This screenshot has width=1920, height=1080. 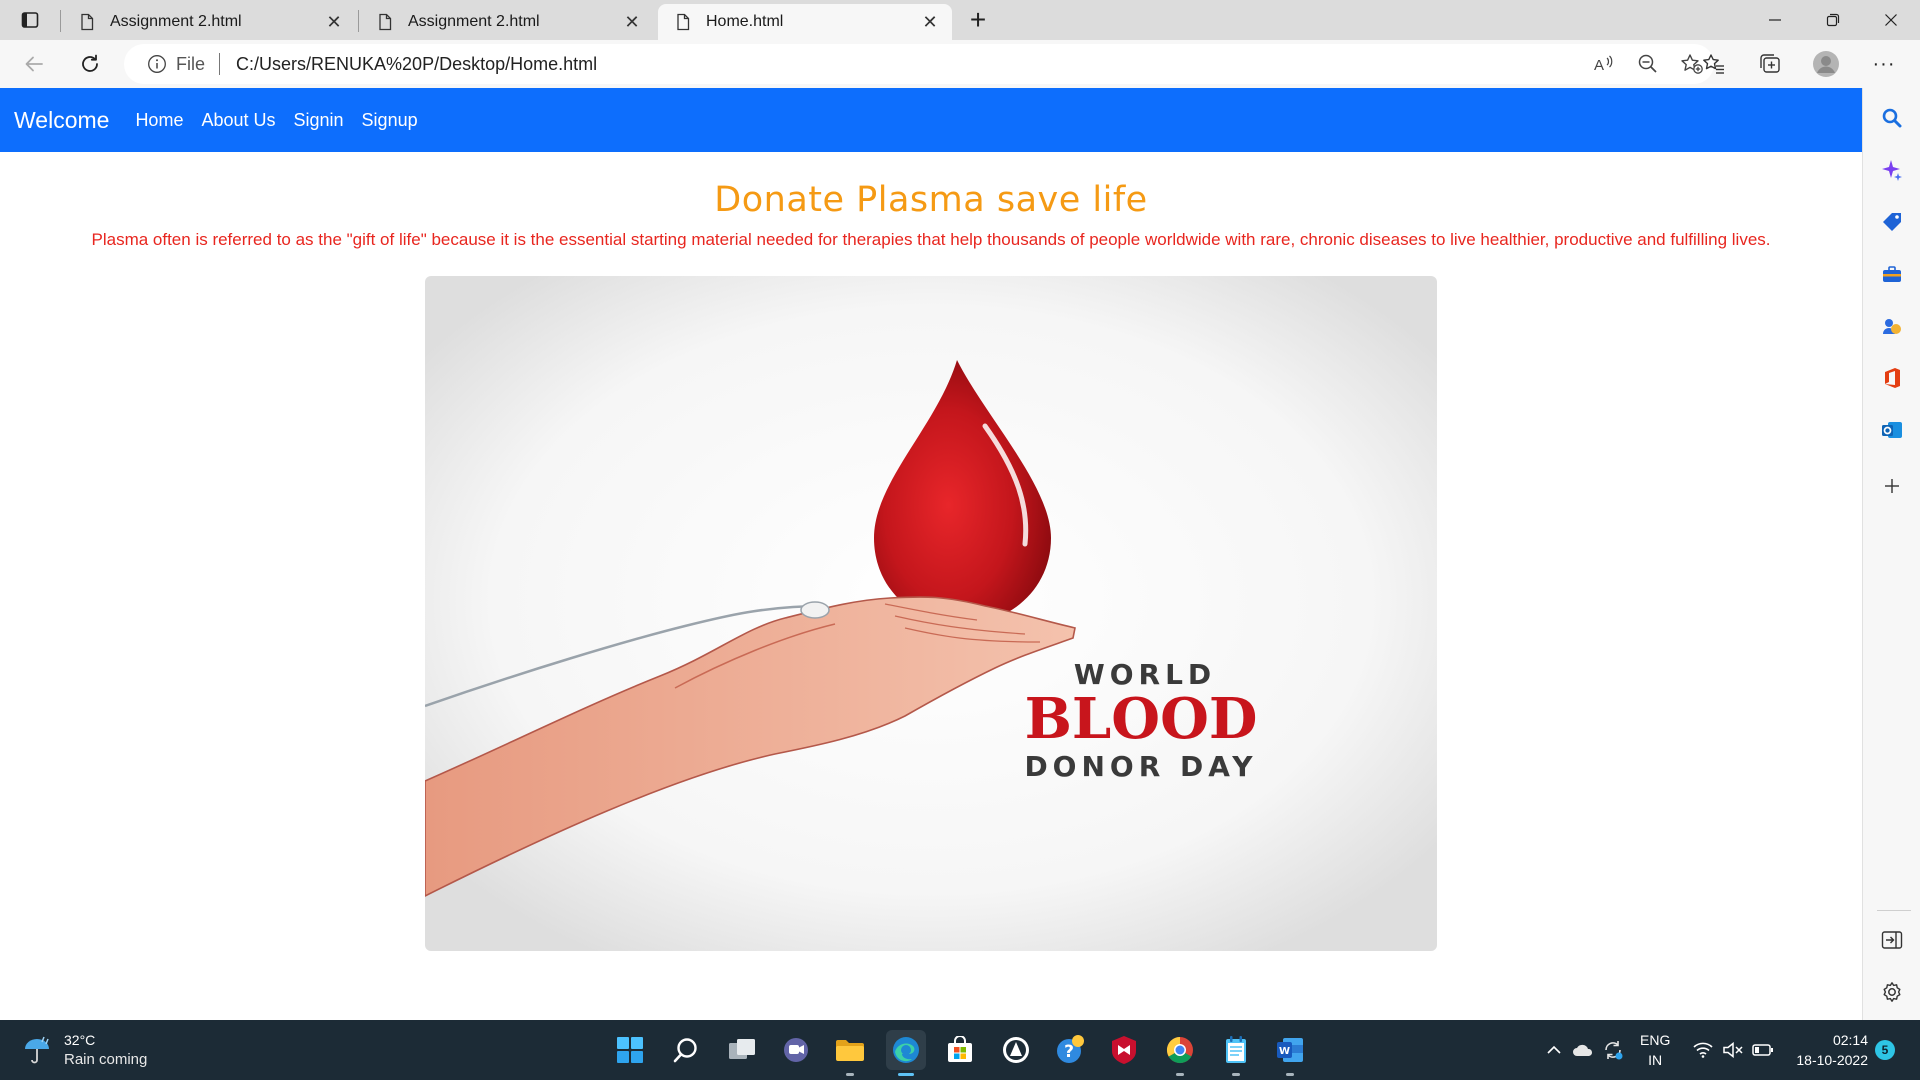 I want to click on start-button, so click(x=630, y=1050).